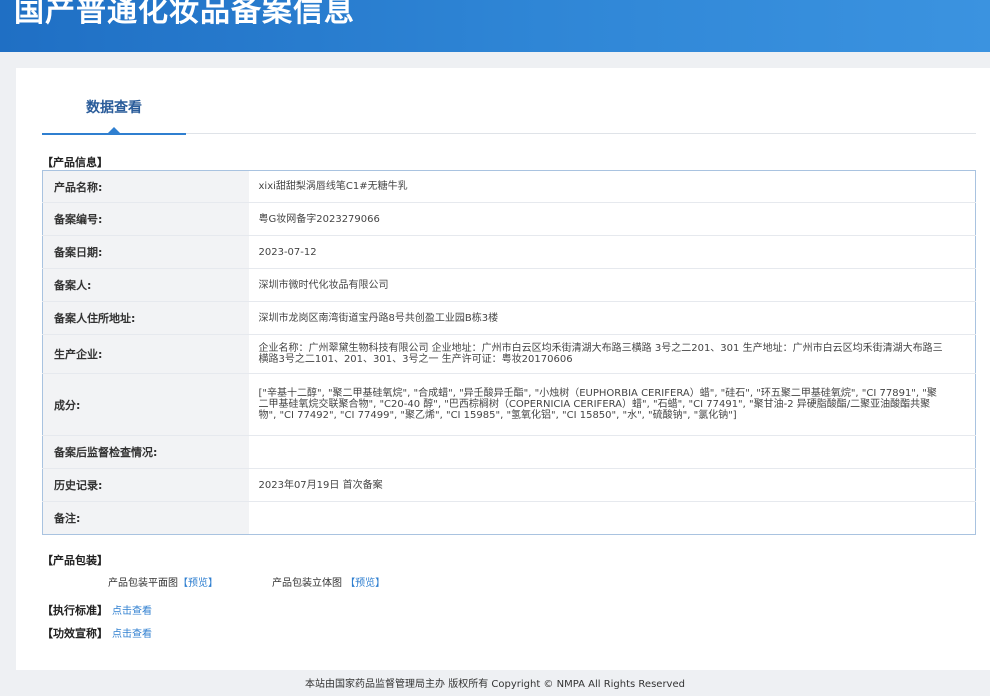 The width and height of the screenshot is (990, 696). I want to click on table-row: 备案编号: 粤G妆网备字2023279066, so click(509, 219).